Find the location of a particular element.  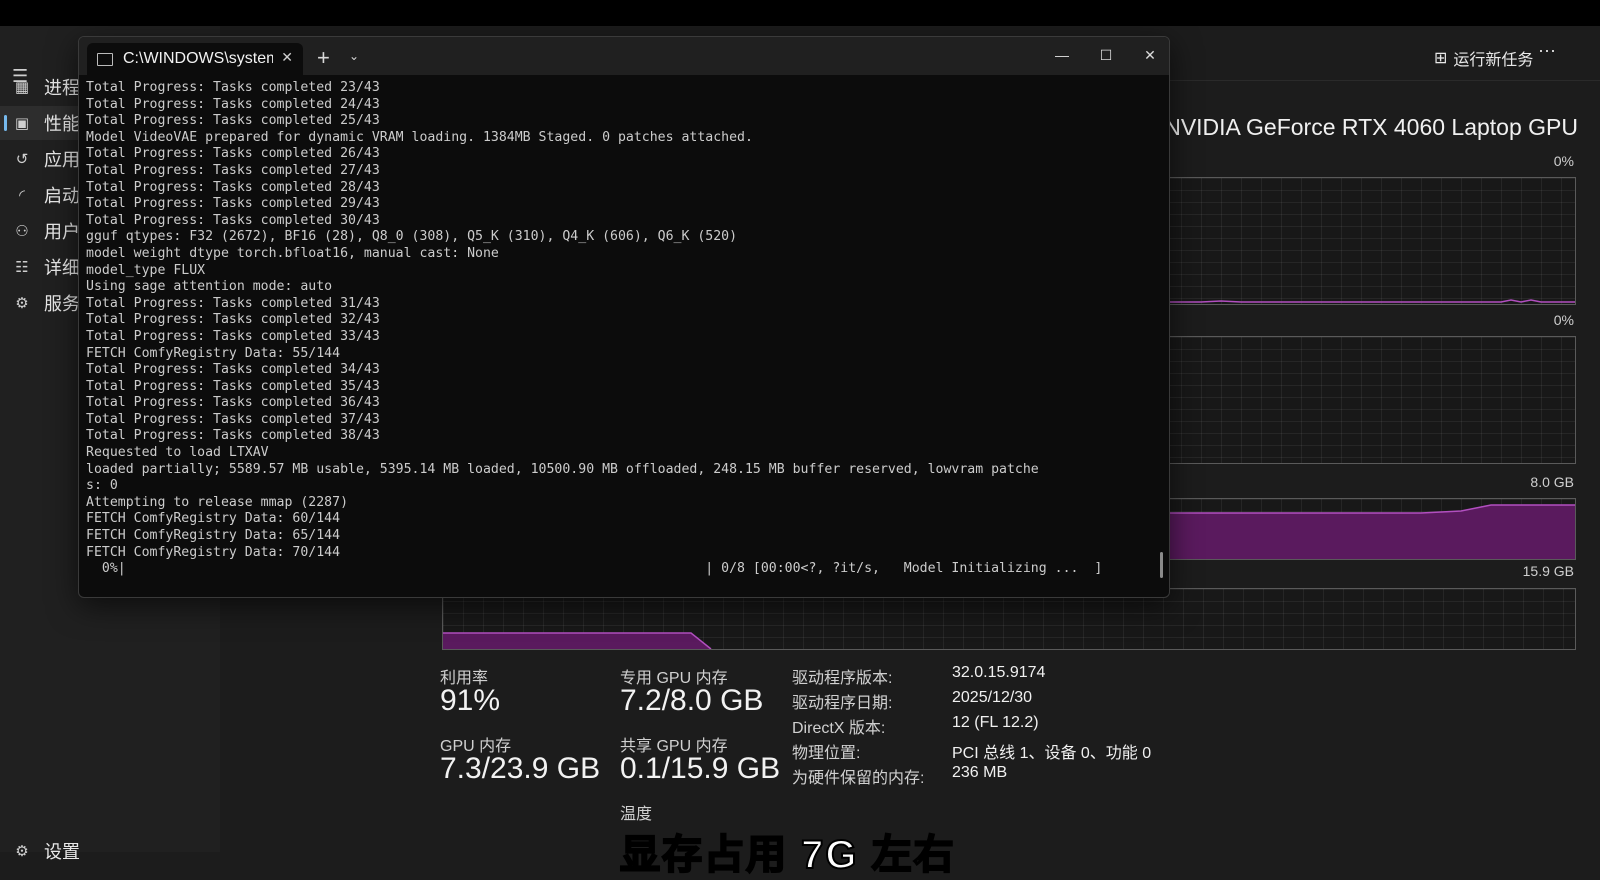

terminal-icon is located at coordinates (105, 59).